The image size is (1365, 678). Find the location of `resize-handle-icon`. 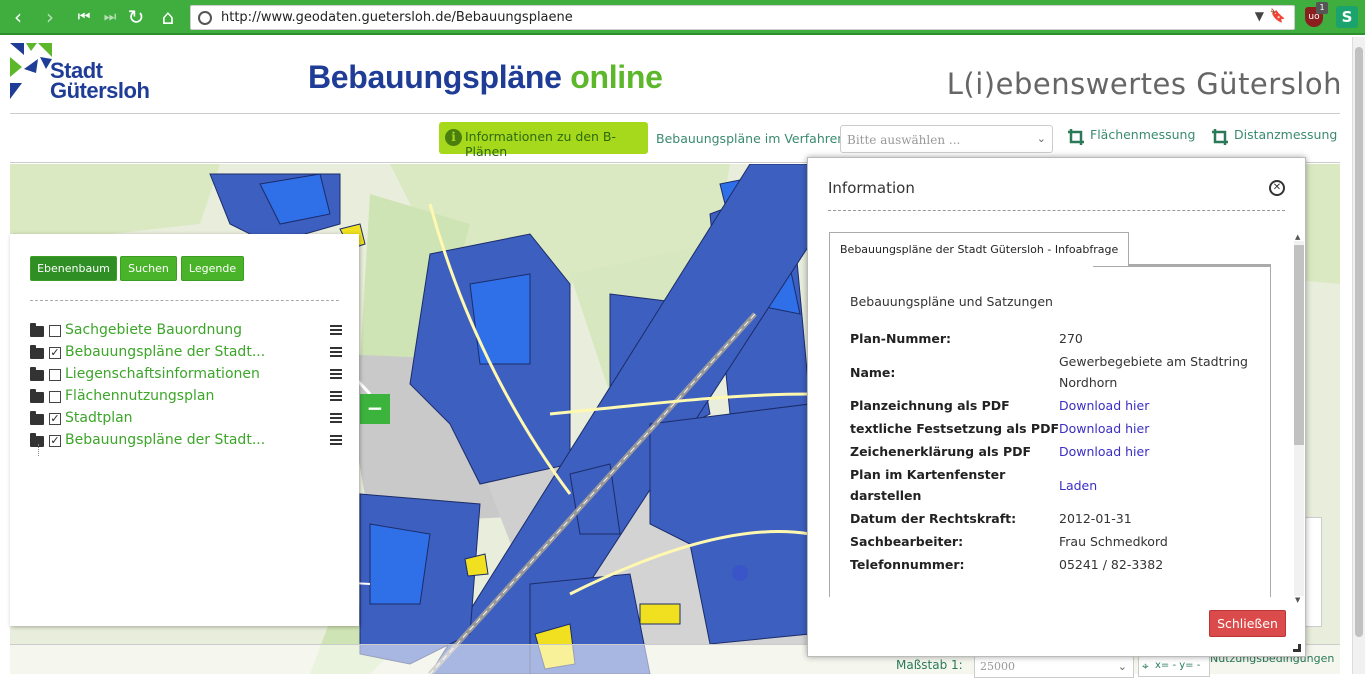

resize-handle-icon is located at coordinates (1297, 648).